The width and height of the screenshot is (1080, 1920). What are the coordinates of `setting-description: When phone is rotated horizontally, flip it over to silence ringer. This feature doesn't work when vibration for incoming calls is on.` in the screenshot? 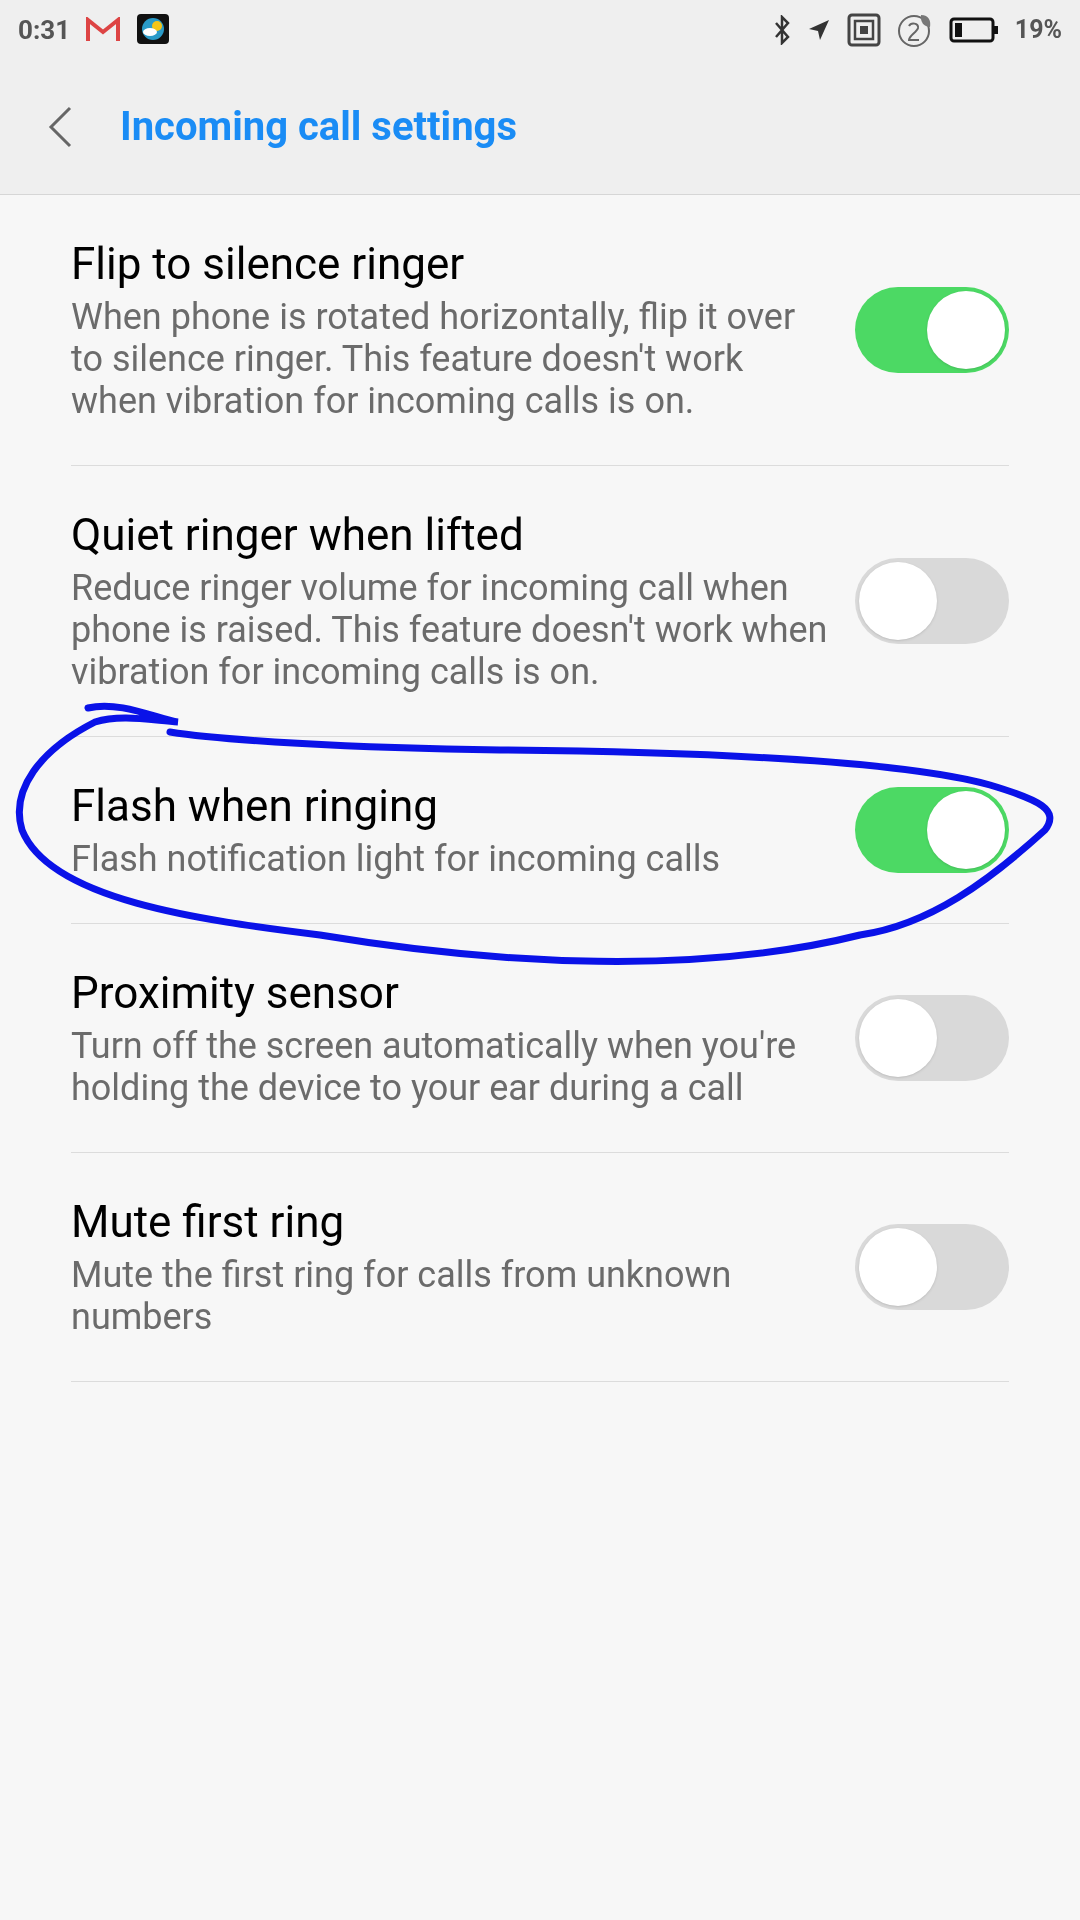 It's located at (434, 359).